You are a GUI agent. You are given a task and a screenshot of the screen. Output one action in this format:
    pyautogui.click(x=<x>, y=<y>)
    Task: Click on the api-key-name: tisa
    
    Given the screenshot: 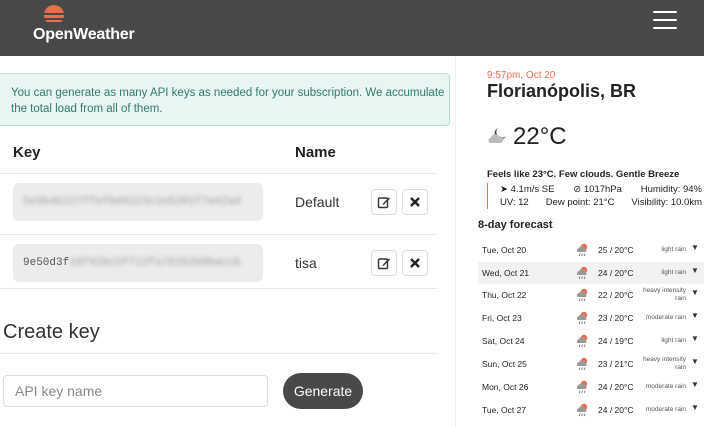 What is the action you would take?
    pyautogui.click(x=306, y=263)
    